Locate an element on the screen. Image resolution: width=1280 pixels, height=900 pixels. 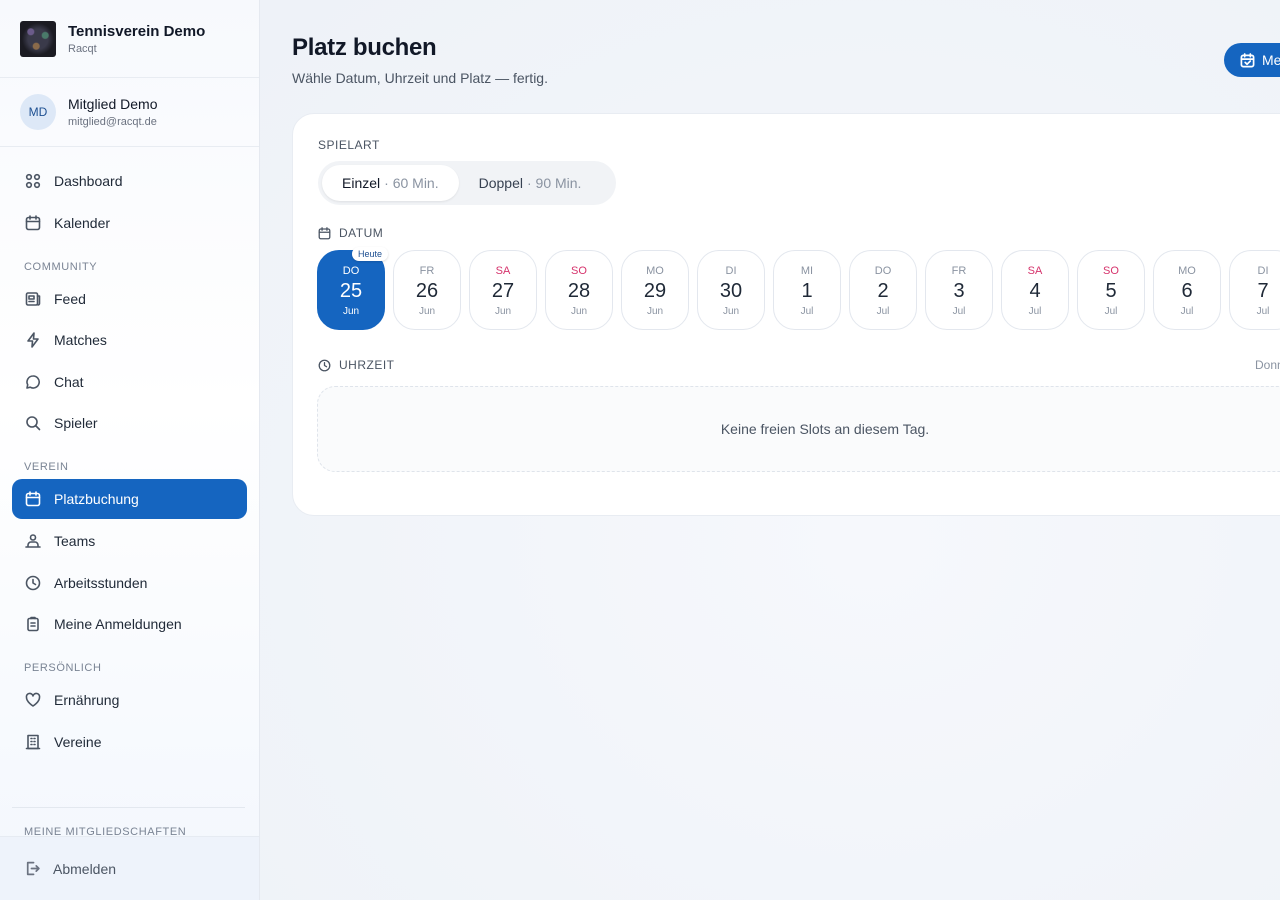
date-day: 28 is located at coordinates (579, 291).